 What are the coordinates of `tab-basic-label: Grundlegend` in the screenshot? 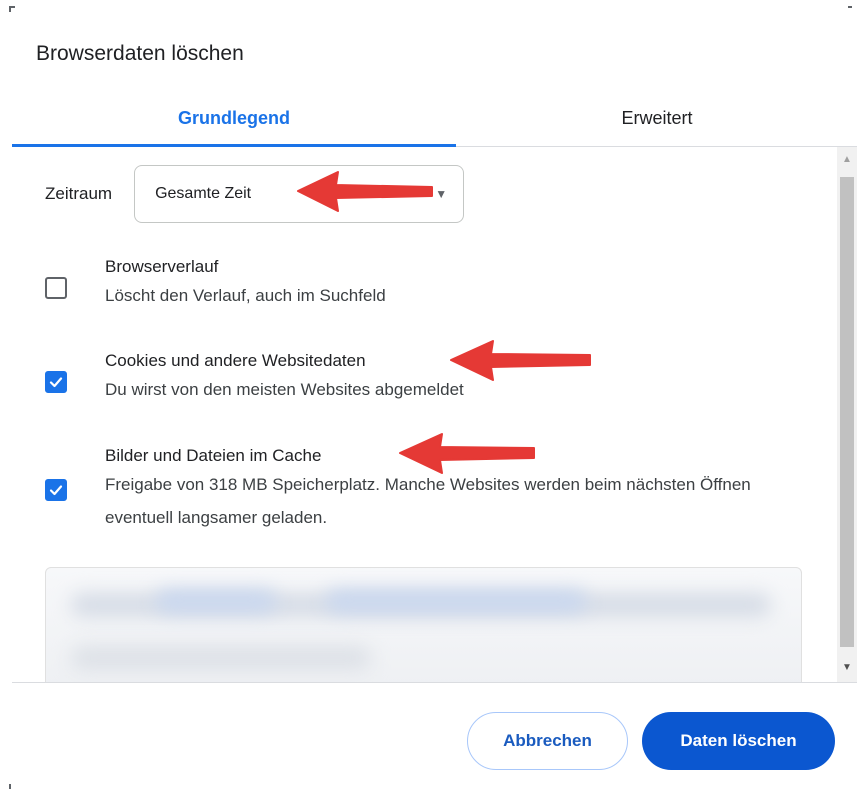 It's located at (234, 117).